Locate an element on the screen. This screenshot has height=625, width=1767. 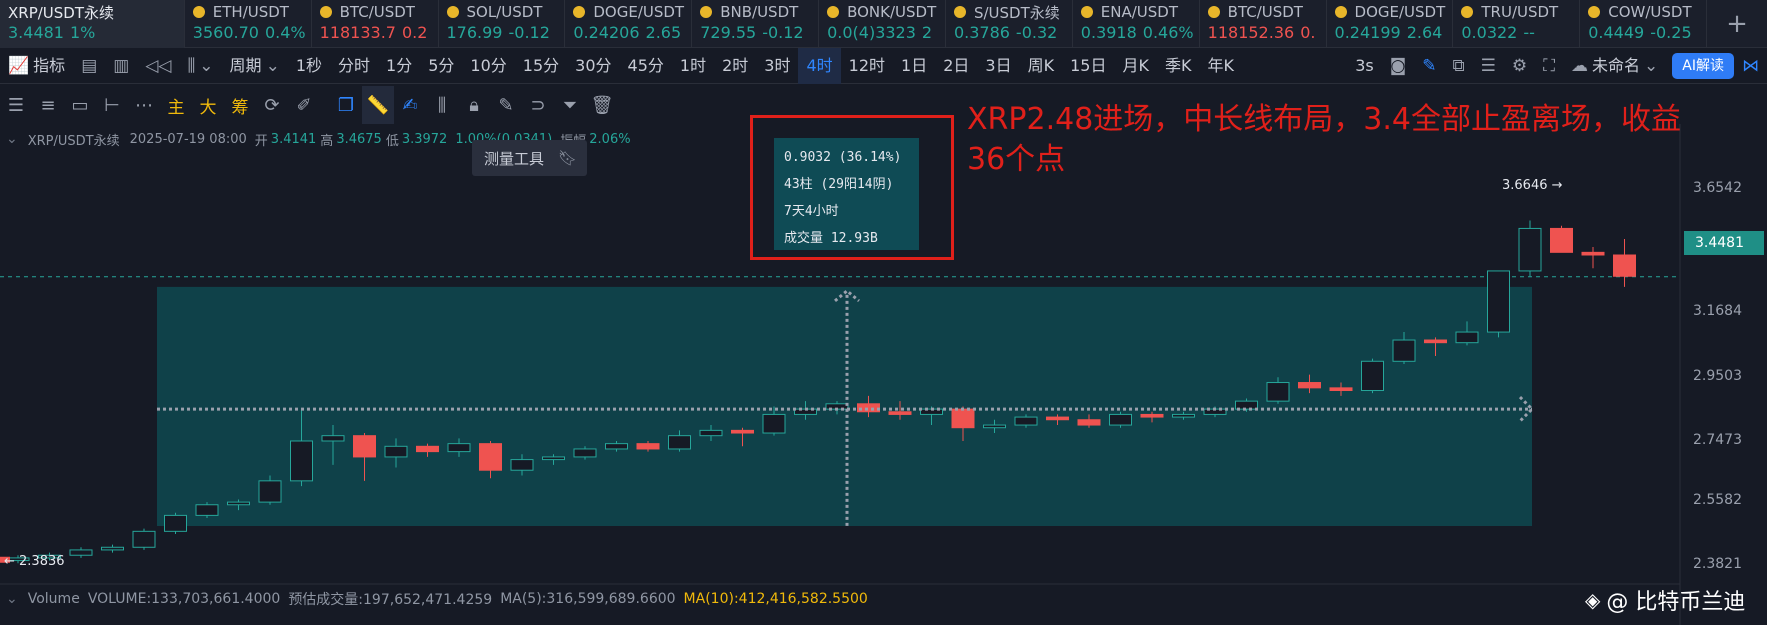
price-axis-label: 2.5582 is located at coordinates (1717, 500).